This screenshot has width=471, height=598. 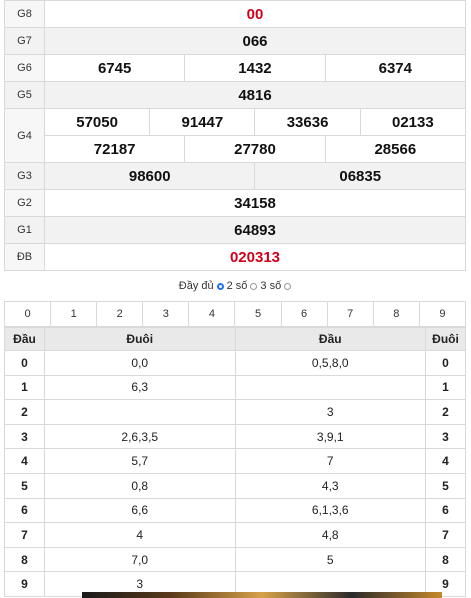 I want to click on option-three-label: 3 số, so click(x=270, y=286).